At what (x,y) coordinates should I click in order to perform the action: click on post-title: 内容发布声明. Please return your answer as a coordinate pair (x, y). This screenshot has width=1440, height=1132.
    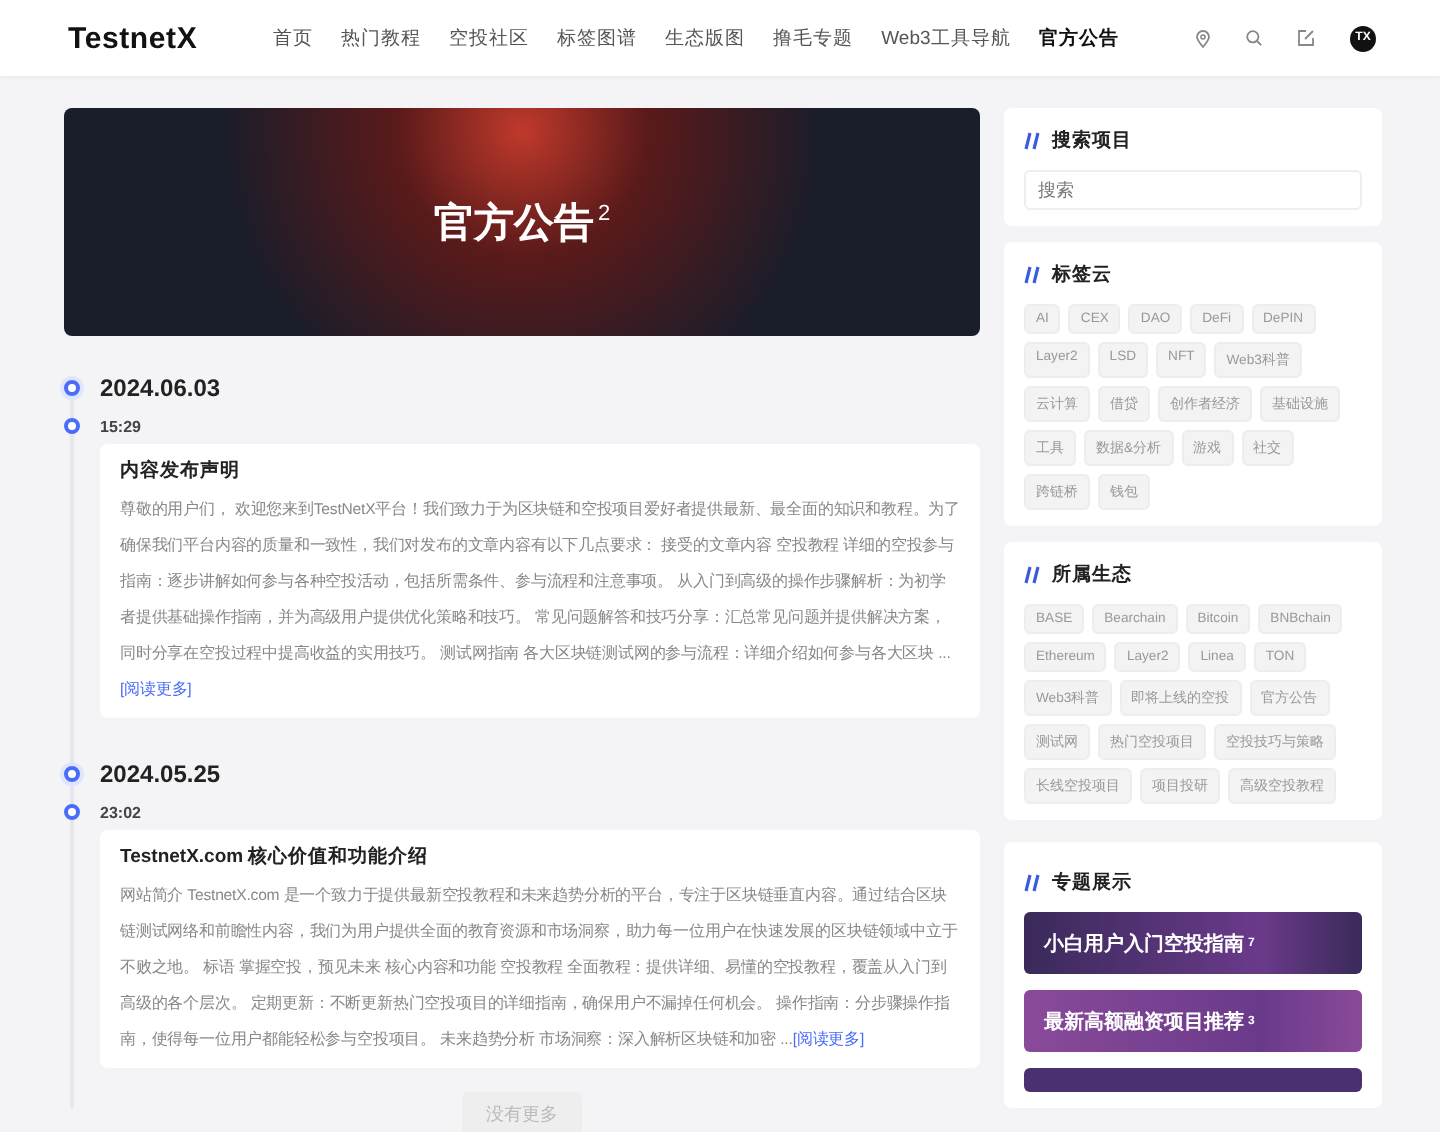
    Looking at the image, I should click on (540, 471).